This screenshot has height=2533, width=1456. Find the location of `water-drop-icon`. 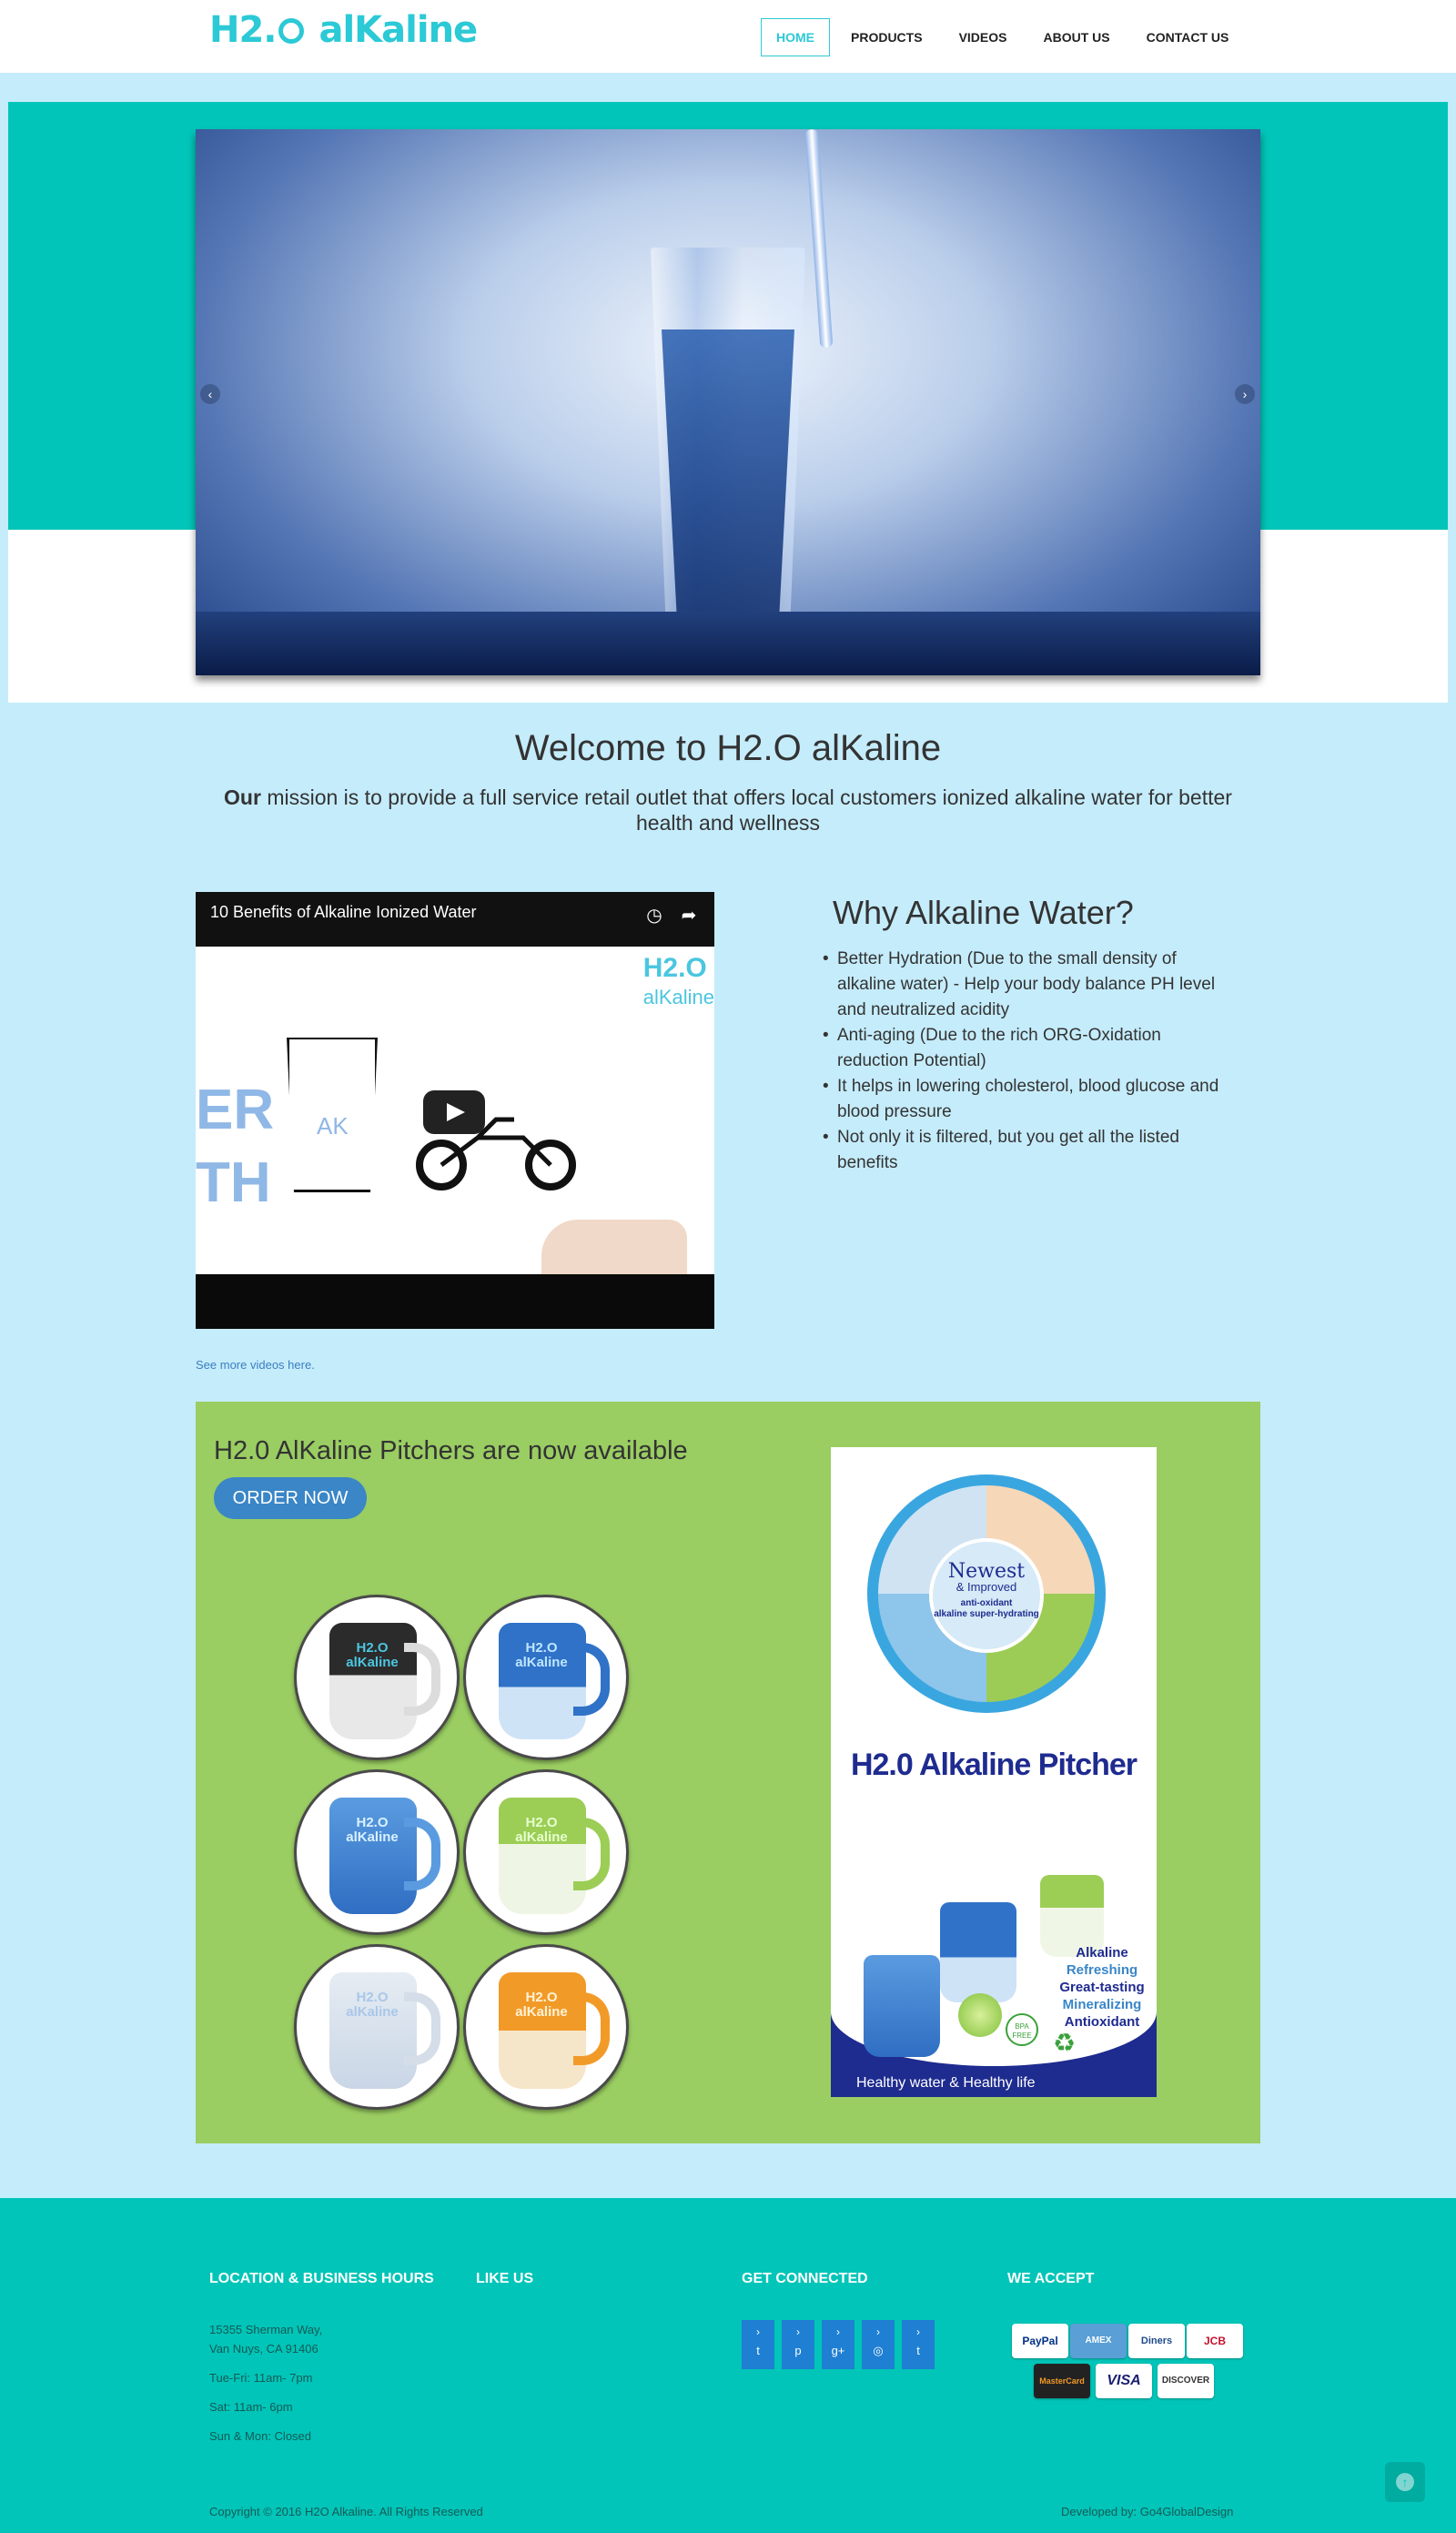

water-drop-icon is located at coordinates (291, 31).